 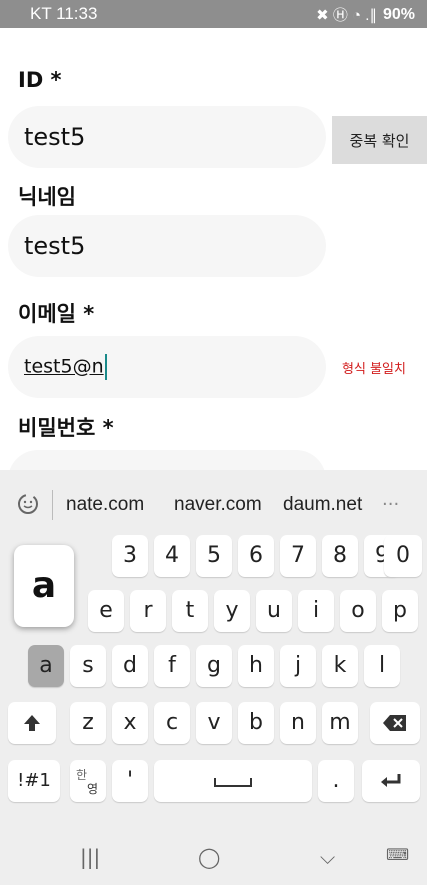 What do you see at coordinates (190, 611) in the screenshot?
I see `key-t: t` at bounding box center [190, 611].